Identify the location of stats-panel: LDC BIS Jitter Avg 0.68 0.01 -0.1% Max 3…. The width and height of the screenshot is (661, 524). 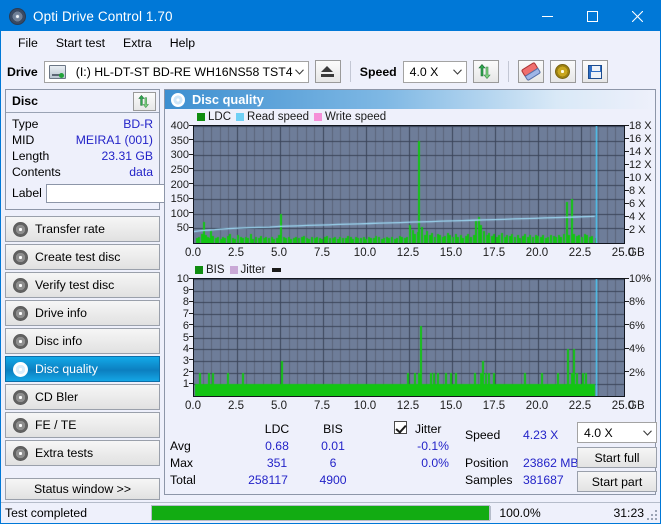
(411, 457).